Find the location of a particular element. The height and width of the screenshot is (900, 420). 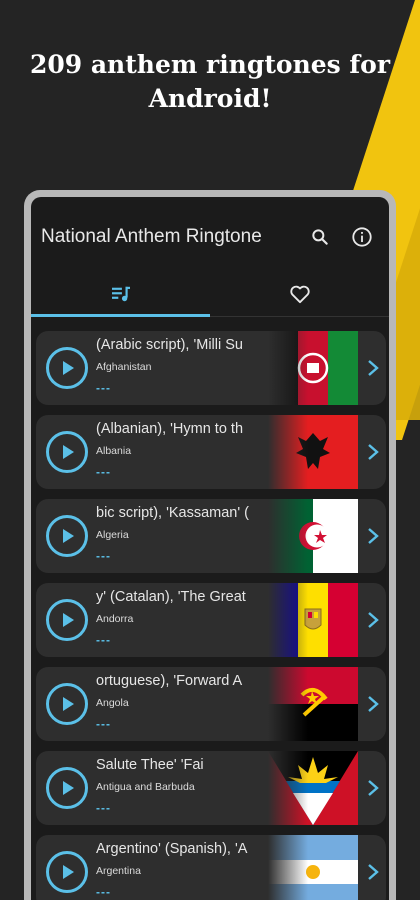

list-item: (Albanian), 'Hymn to th Albania --- is located at coordinates (211, 452).